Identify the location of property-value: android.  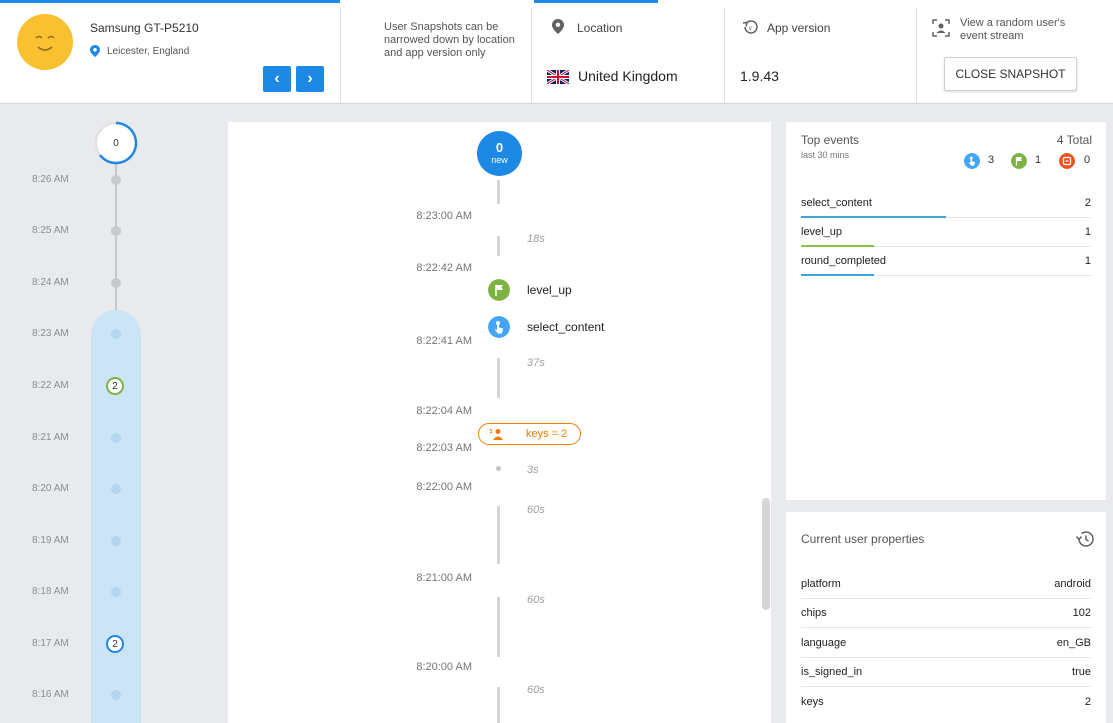
(1072, 584).